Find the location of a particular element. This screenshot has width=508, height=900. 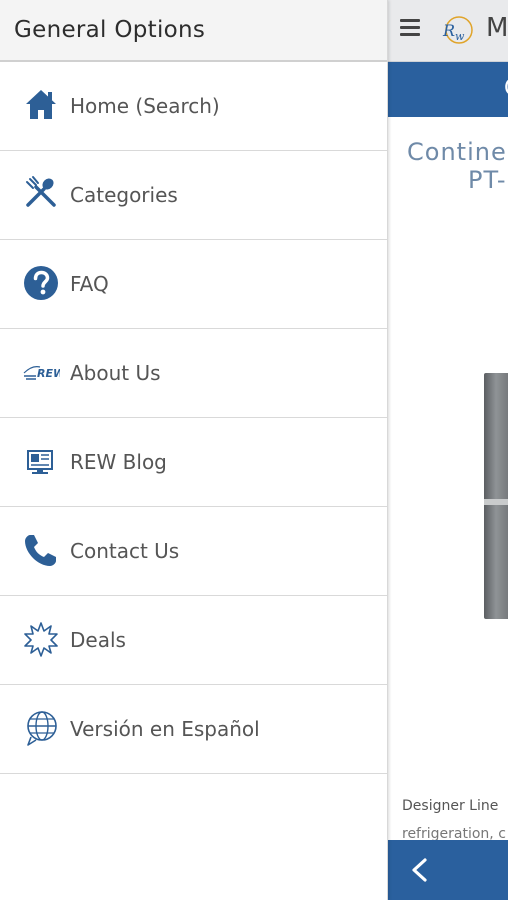

rew-logo-icon: REW is located at coordinates (41, 373).